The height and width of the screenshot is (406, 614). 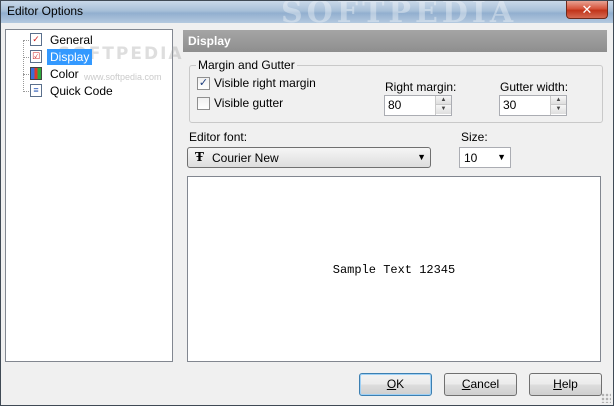 I want to click on editor-font-label: Editor font:, so click(x=218, y=137).